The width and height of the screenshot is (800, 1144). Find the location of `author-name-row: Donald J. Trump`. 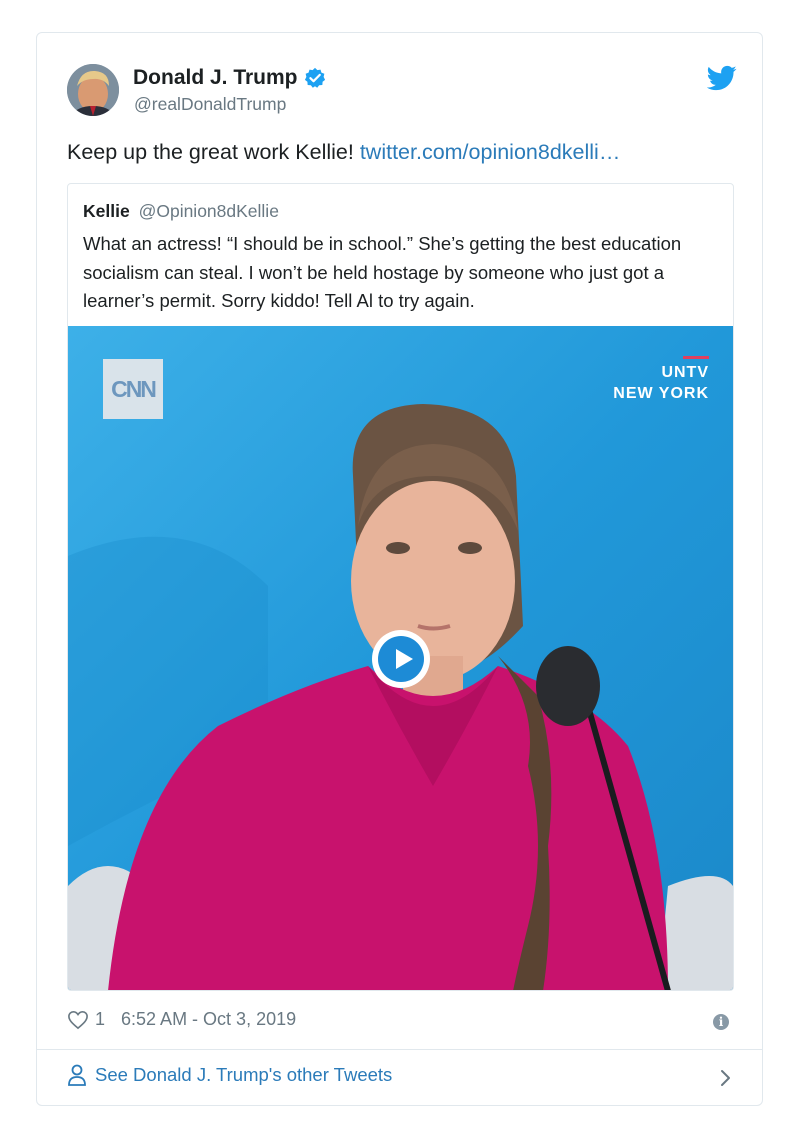

author-name-row: Donald J. Trump is located at coordinates (229, 78).